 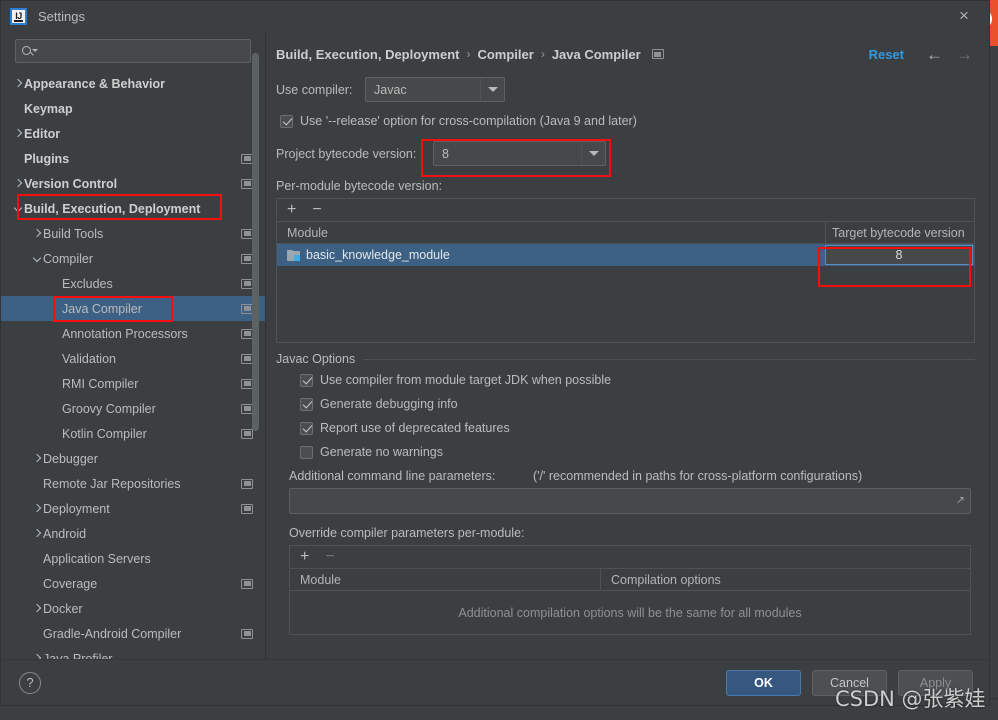 I want to click on sidebar-item-kotlin-compiler: Kotlin Compiler, so click(x=133, y=433).